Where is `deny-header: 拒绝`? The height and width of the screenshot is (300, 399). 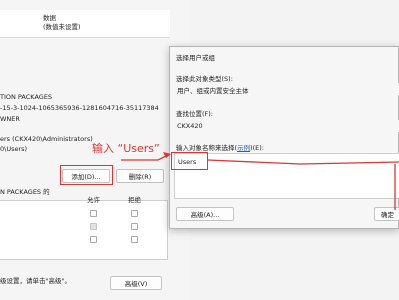
deny-header: 拒绝 is located at coordinates (134, 200).